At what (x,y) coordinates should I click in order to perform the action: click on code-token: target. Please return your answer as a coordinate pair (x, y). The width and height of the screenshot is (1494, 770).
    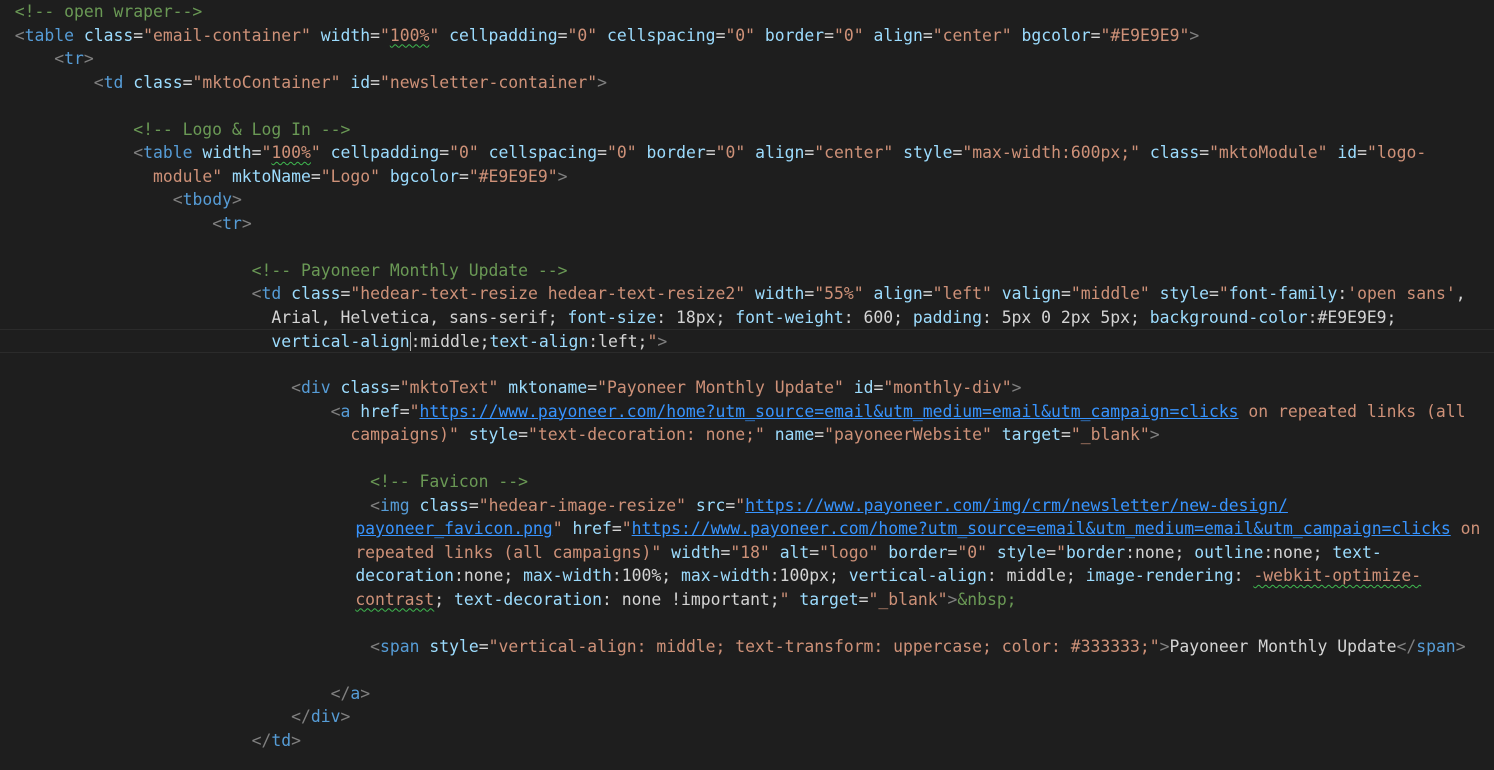
    Looking at the image, I should click on (1031, 434).